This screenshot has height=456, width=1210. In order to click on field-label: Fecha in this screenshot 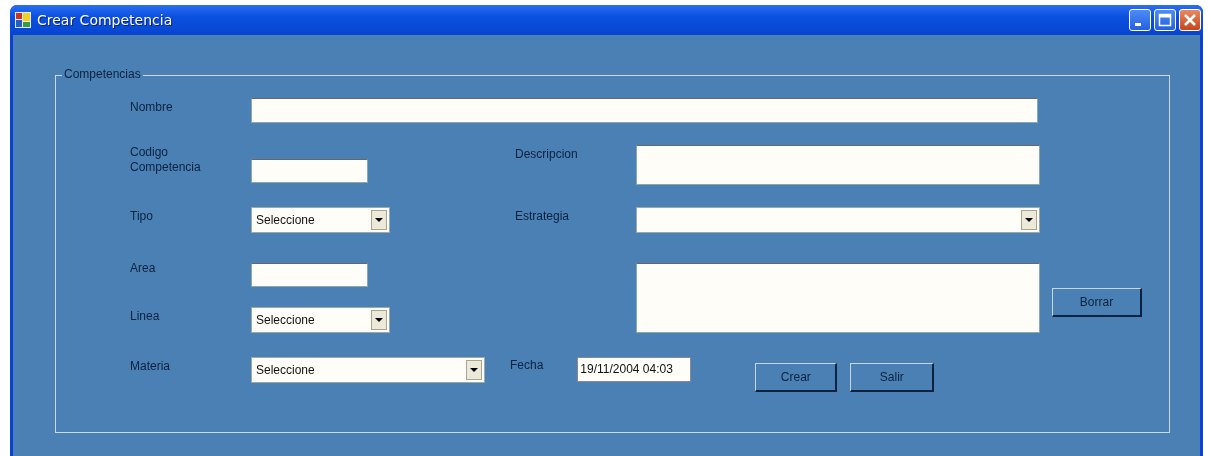, I will do `click(527, 364)`.